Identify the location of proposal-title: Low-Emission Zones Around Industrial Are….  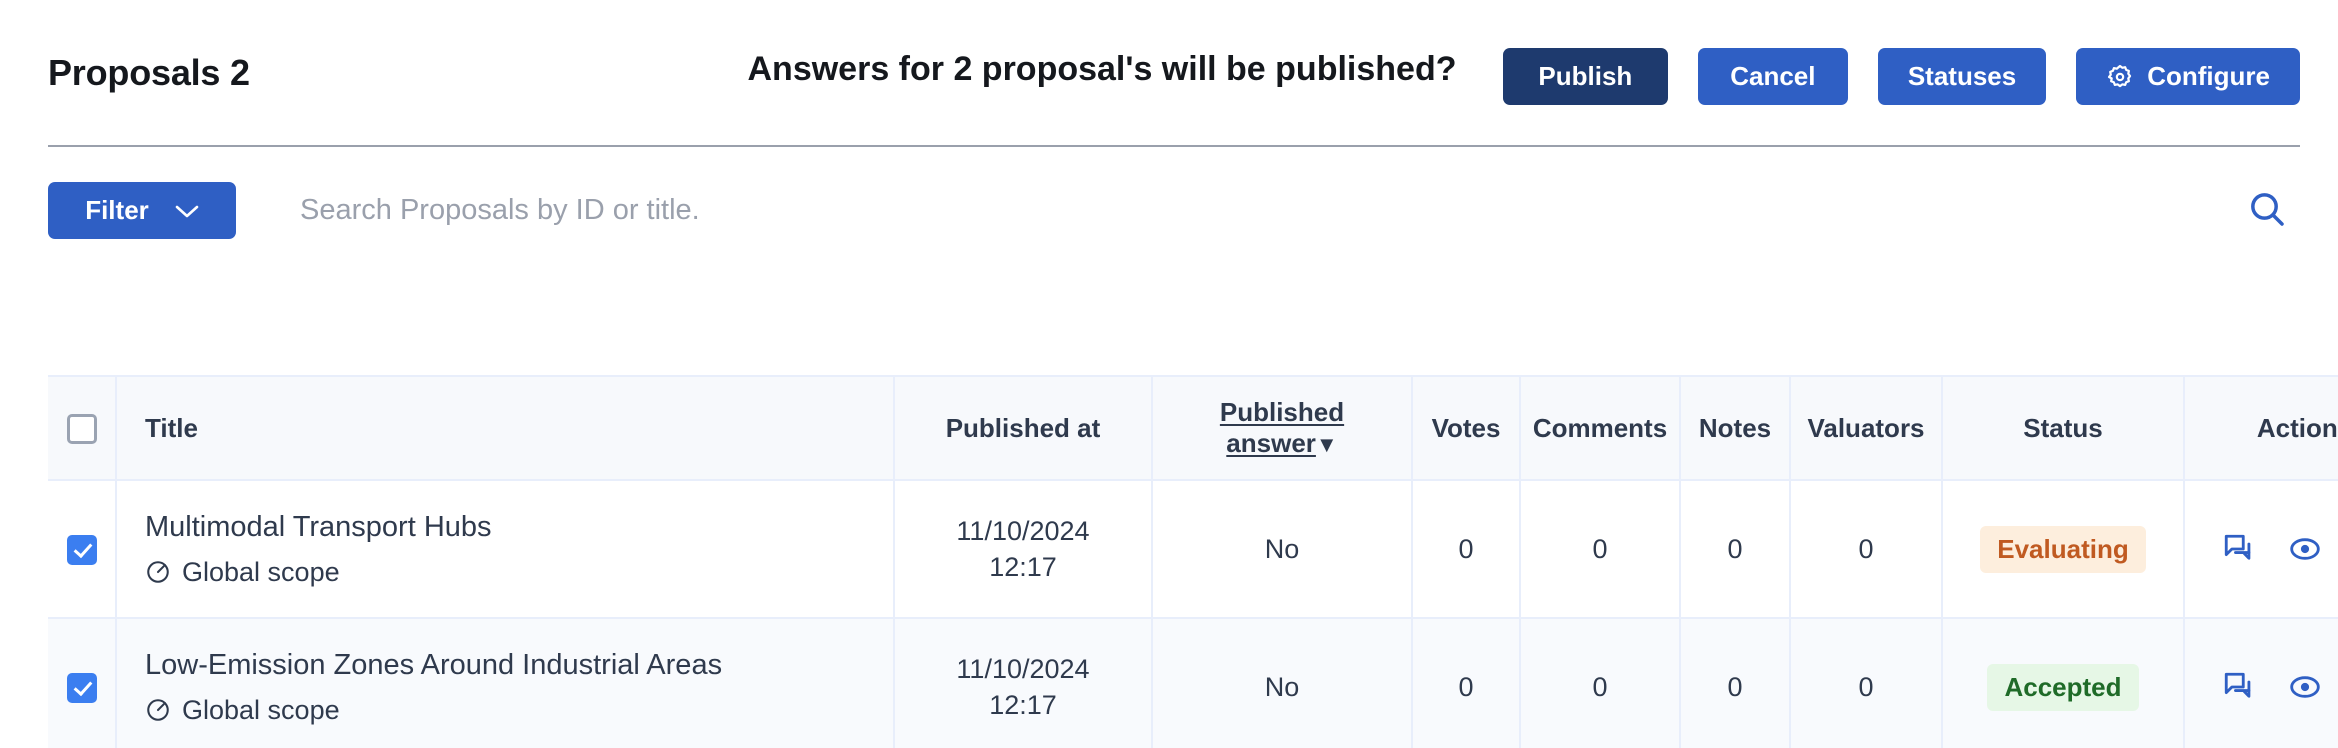
(515, 665).